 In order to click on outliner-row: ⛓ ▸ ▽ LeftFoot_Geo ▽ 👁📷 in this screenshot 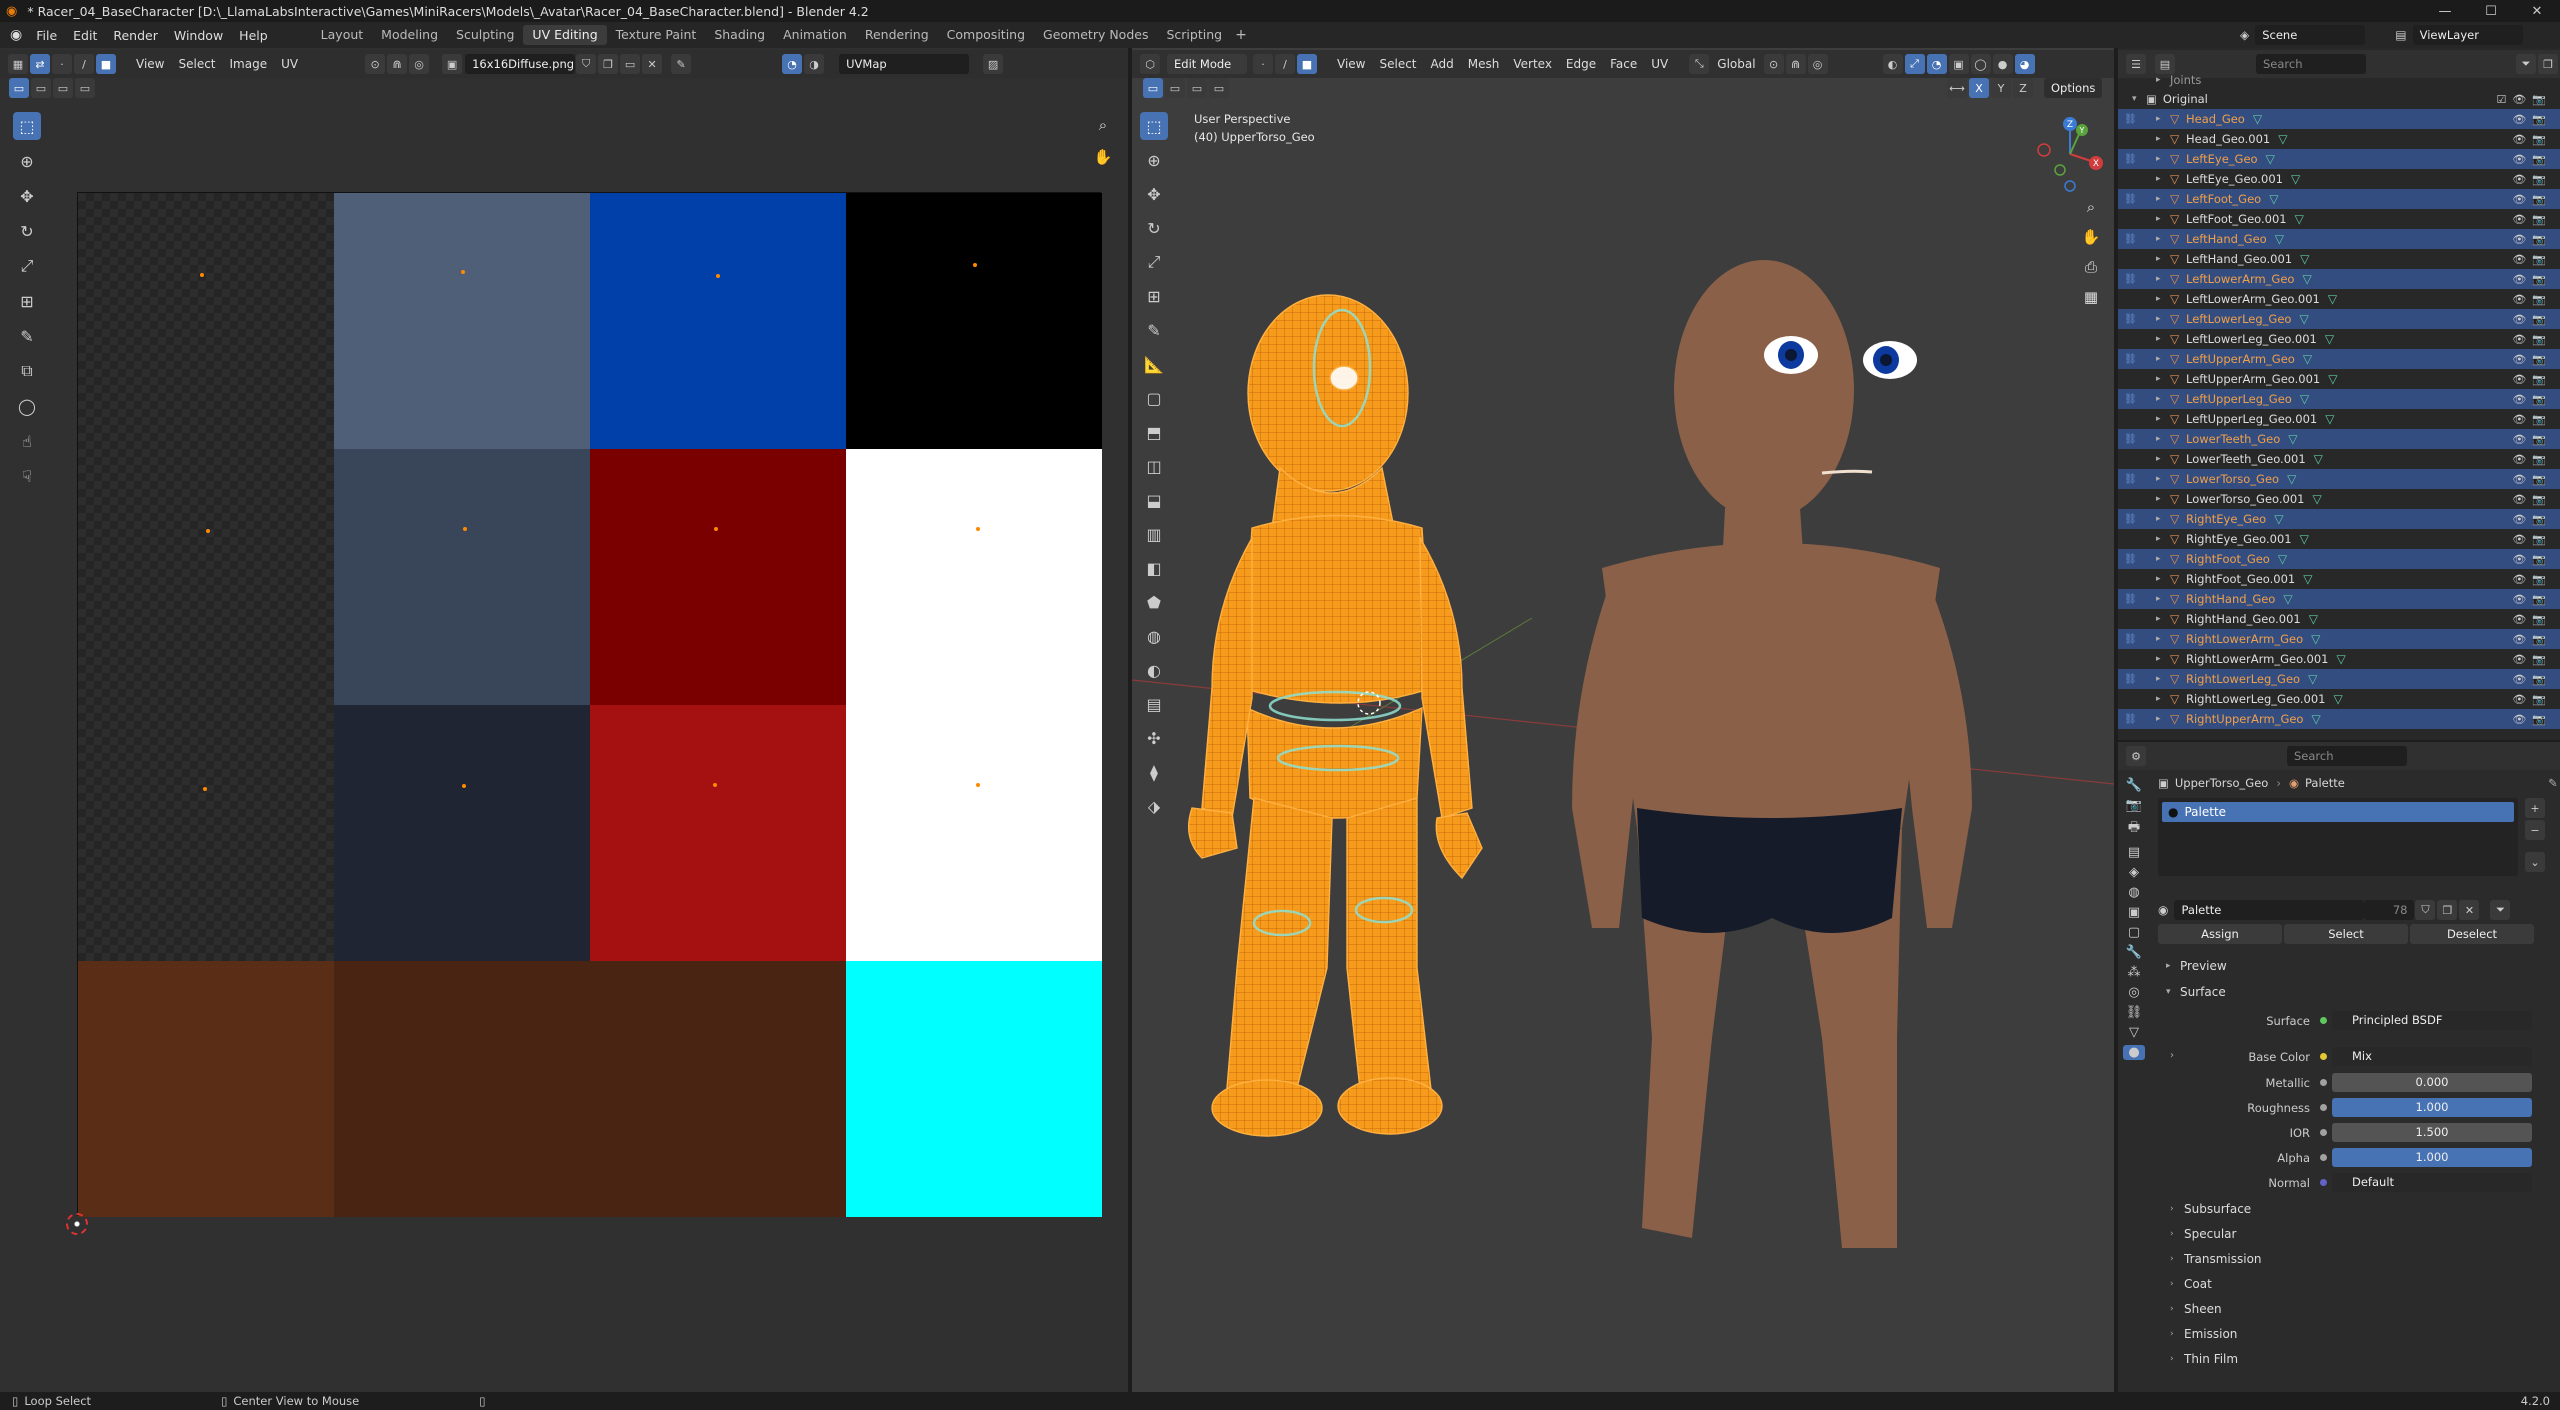, I will do `click(2339, 199)`.